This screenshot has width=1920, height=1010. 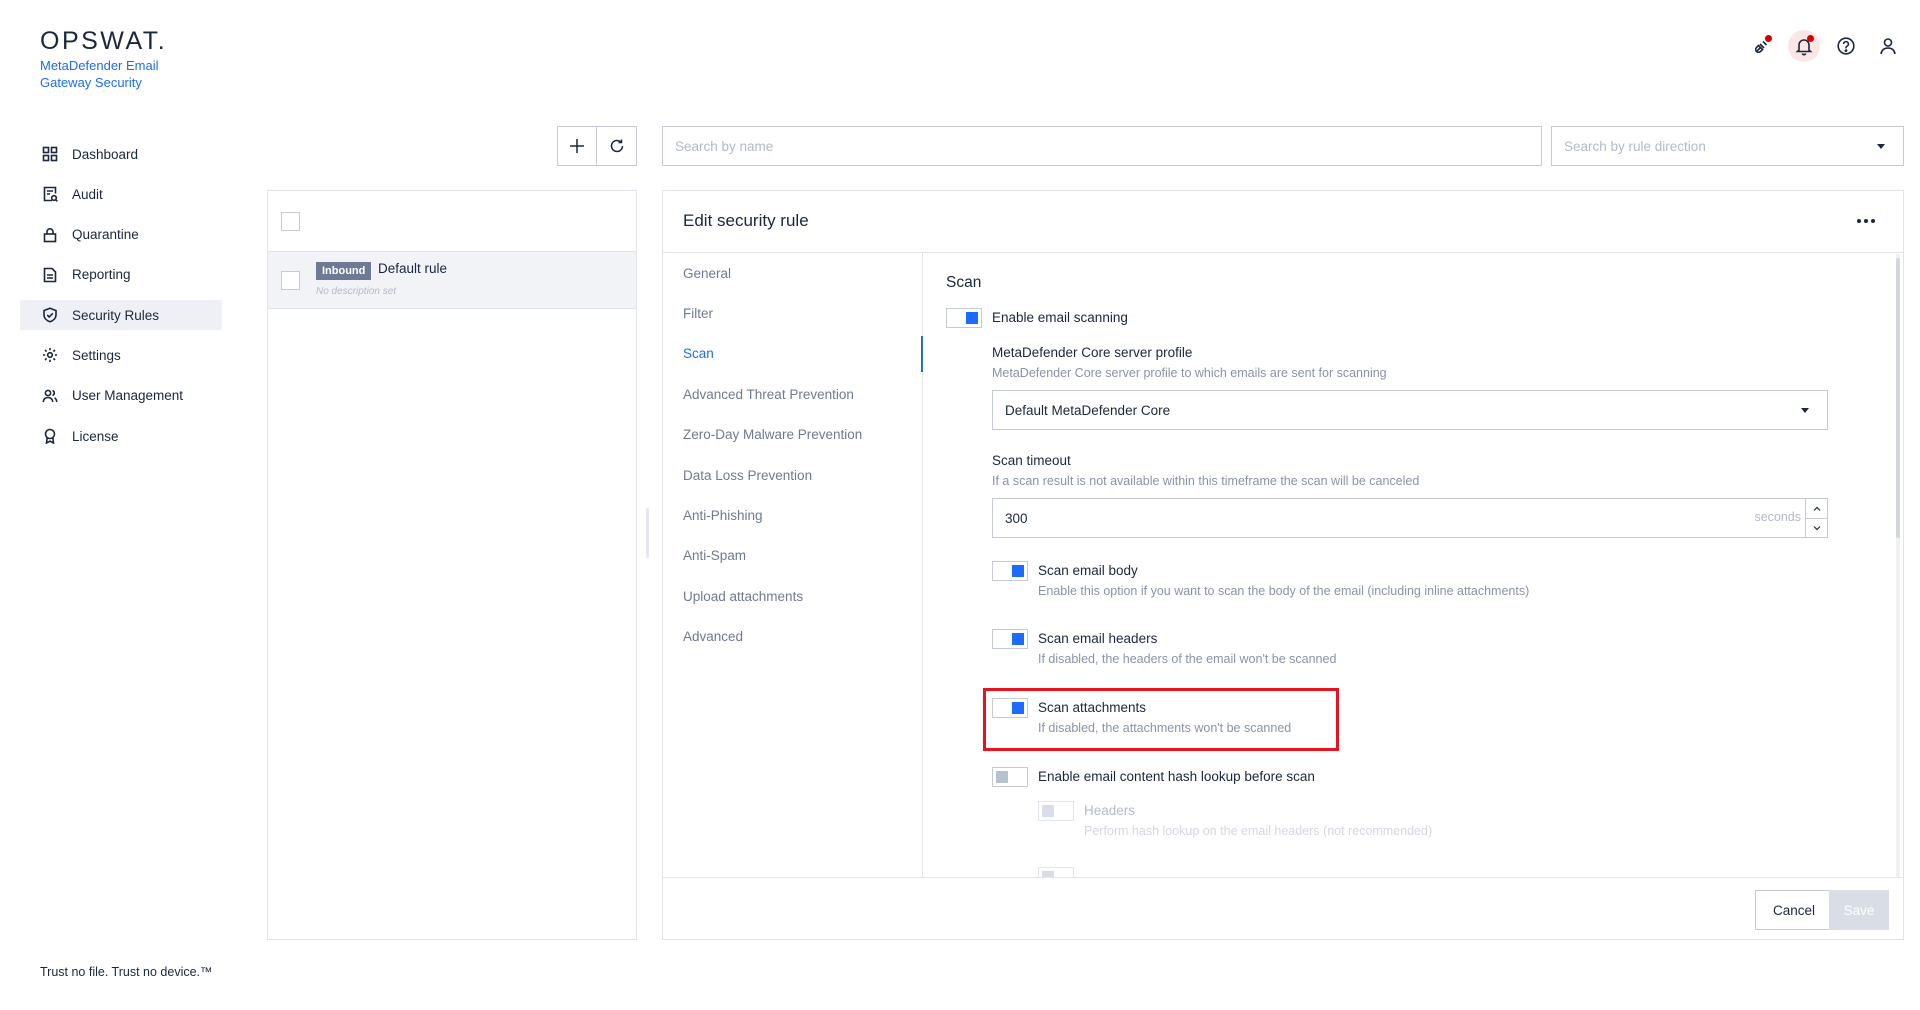 I want to click on scrollbar-thumb, so click(x=1898, y=398).